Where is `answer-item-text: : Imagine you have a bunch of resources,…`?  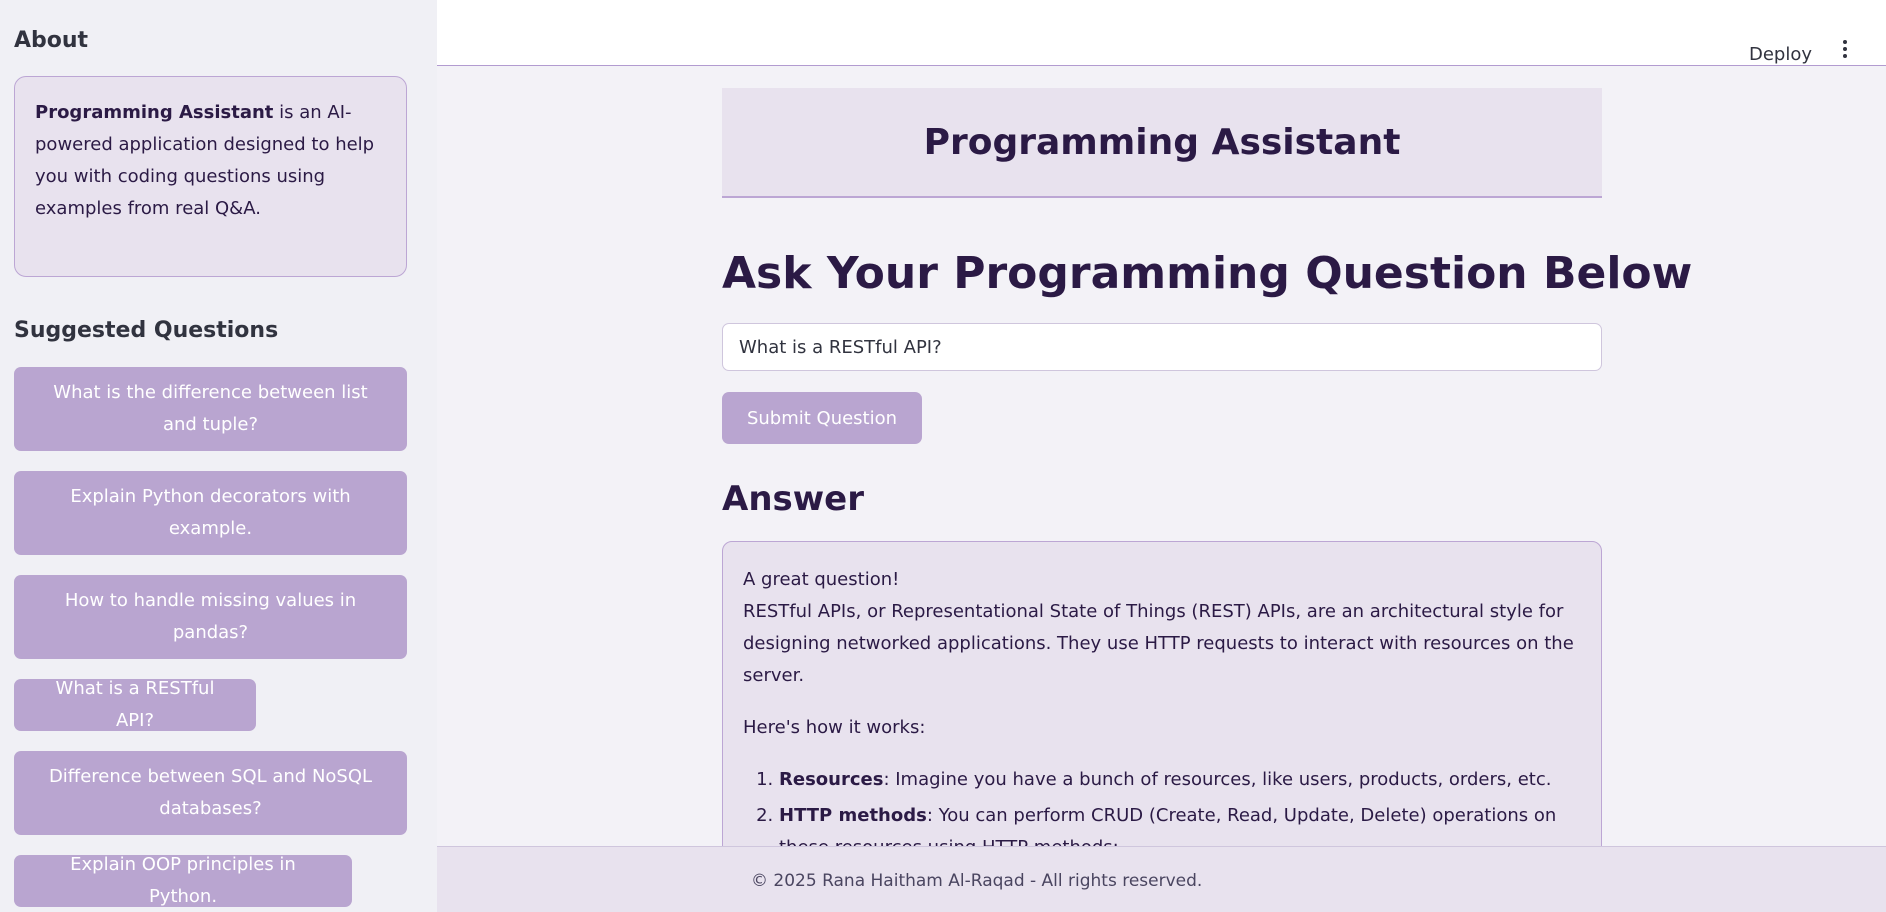 answer-item-text: : Imagine you have a bunch of resources,… is located at coordinates (1217, 779).